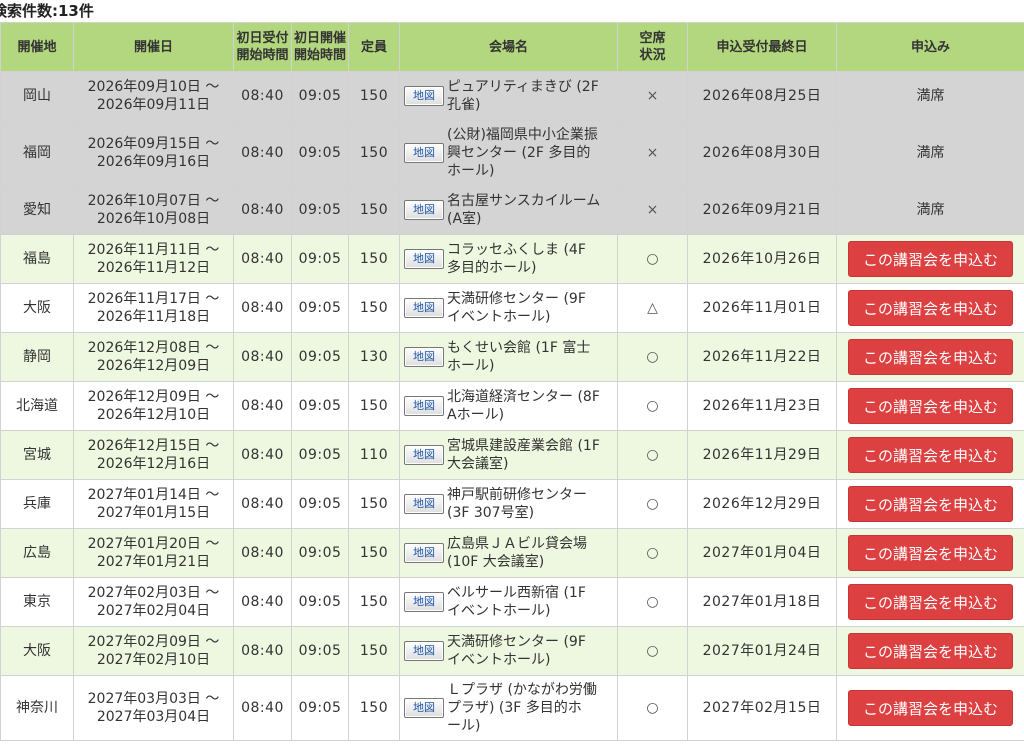 This screenshot has width=1024, height=747. I want to click on venue-name-line: 多目的ホール), so click(492, 268).